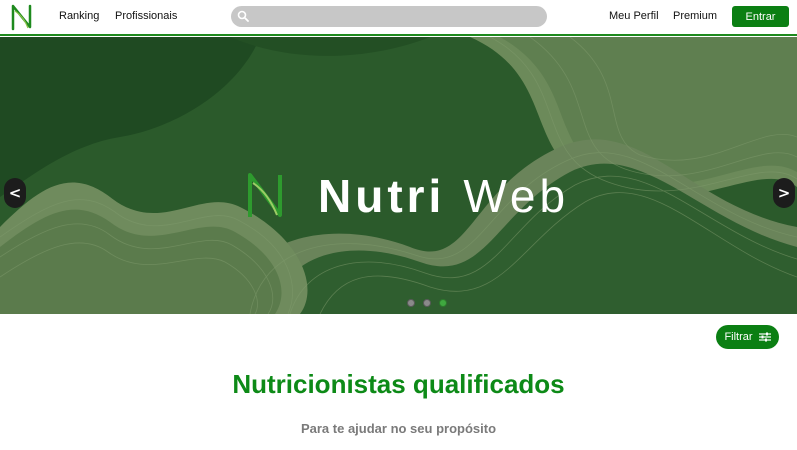  I want to click on login-button: Entrar, so click(760, 16).